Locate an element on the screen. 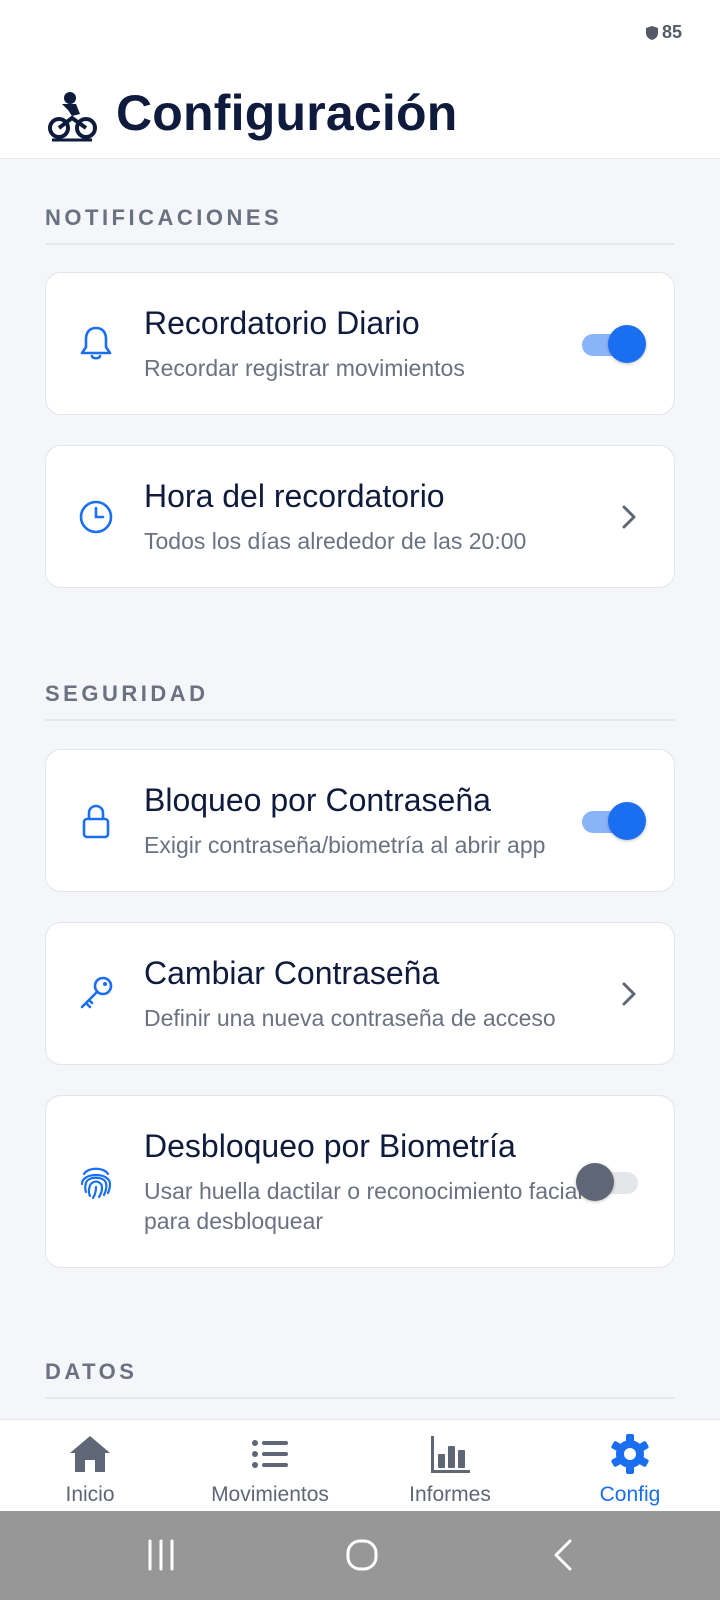 The image size is (720, 1600). password-lock-toggle is located at coordinates (614, 821).